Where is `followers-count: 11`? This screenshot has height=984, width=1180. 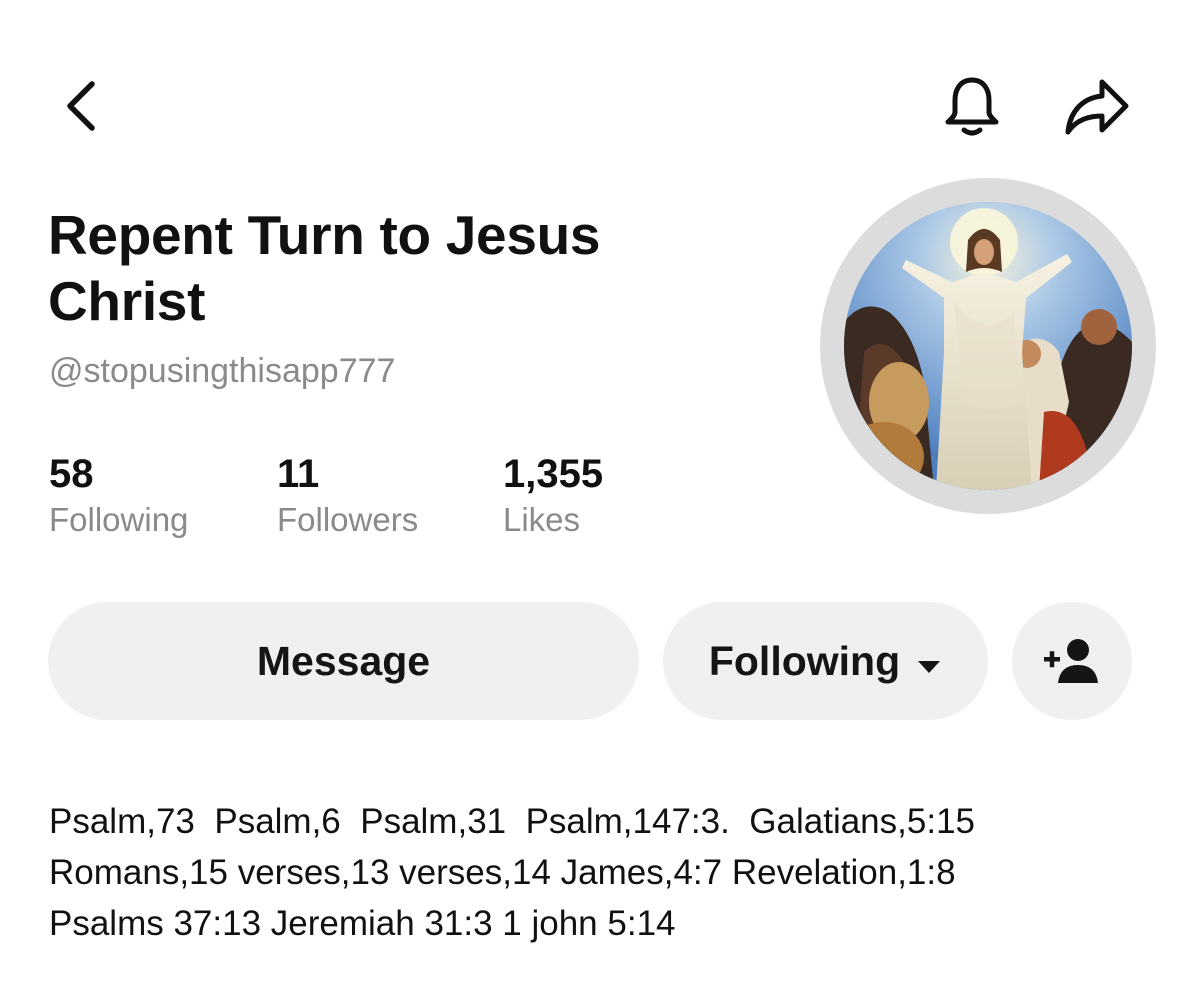
followers-count: 11 is located at coordinates (298, 474).